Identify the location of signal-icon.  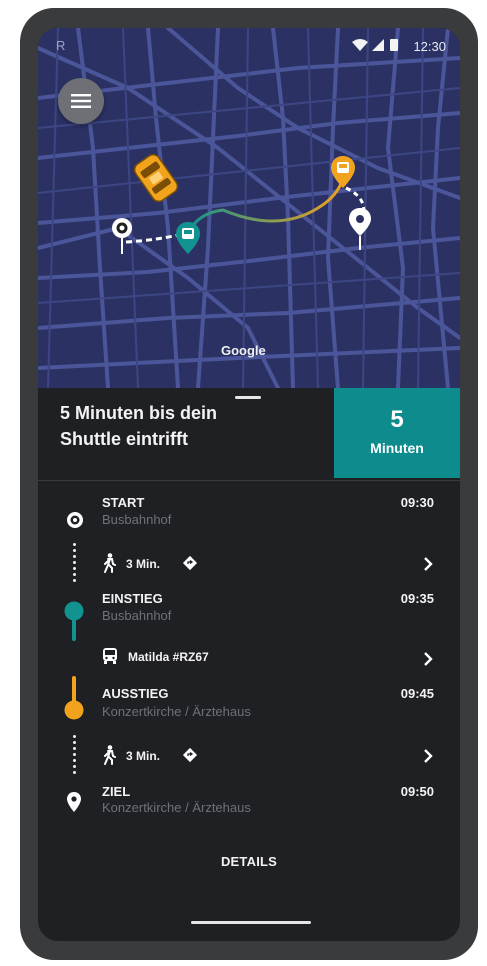
(378, 45).